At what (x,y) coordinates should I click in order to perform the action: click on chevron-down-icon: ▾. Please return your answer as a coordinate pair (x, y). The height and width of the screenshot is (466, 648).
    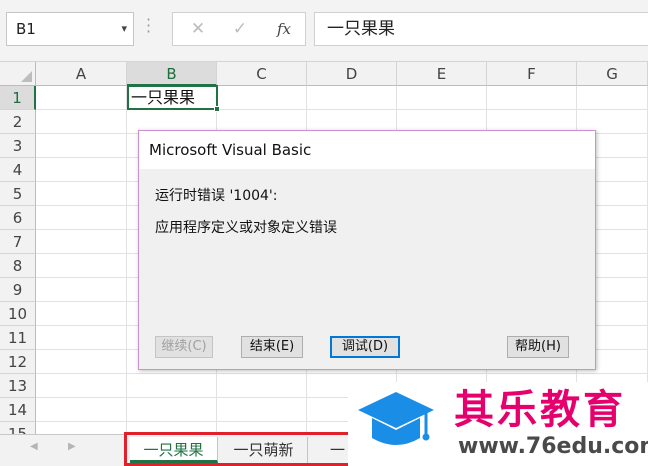
    Looking at the image, I should click on (124, 29).